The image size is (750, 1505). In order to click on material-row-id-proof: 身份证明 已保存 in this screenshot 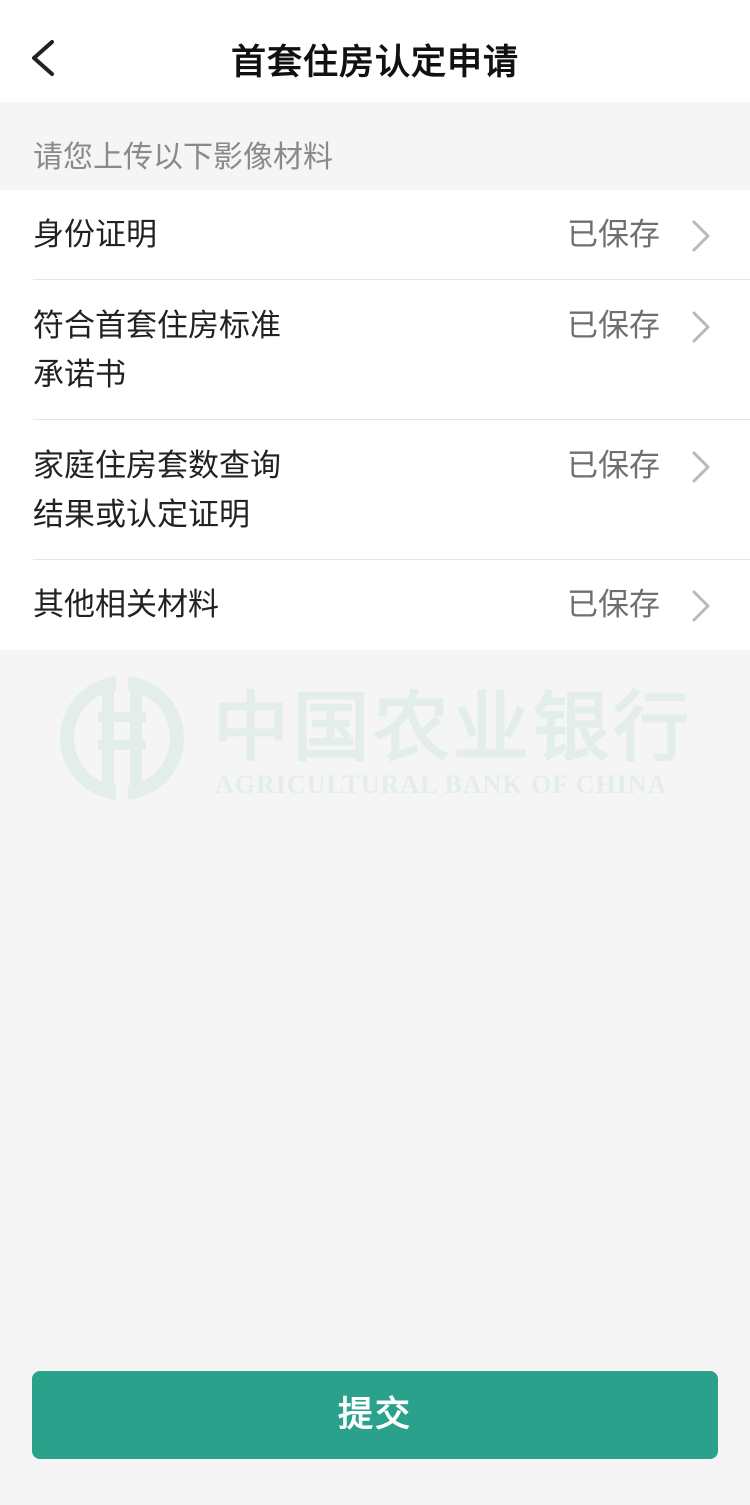, I will do `click(375, 235)`.